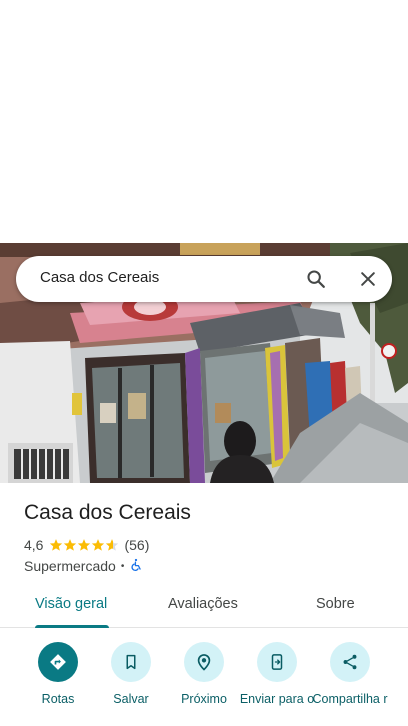 Image resolution: width=408 pixels, height=726 pixels. Describe the element at coordinates (131, 699) in the screenshot. I see `save-label: Salvar` at that location.